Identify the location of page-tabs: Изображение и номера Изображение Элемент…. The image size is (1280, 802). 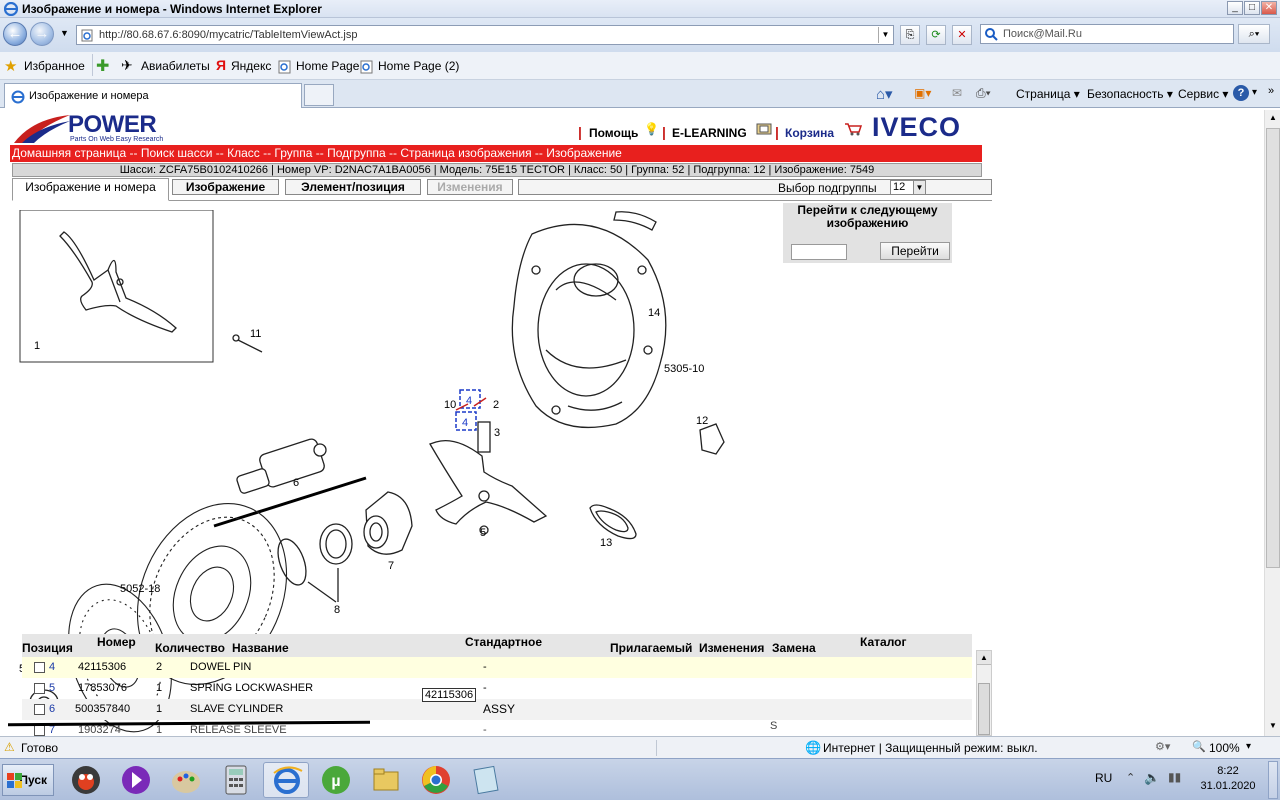
(502, 189).